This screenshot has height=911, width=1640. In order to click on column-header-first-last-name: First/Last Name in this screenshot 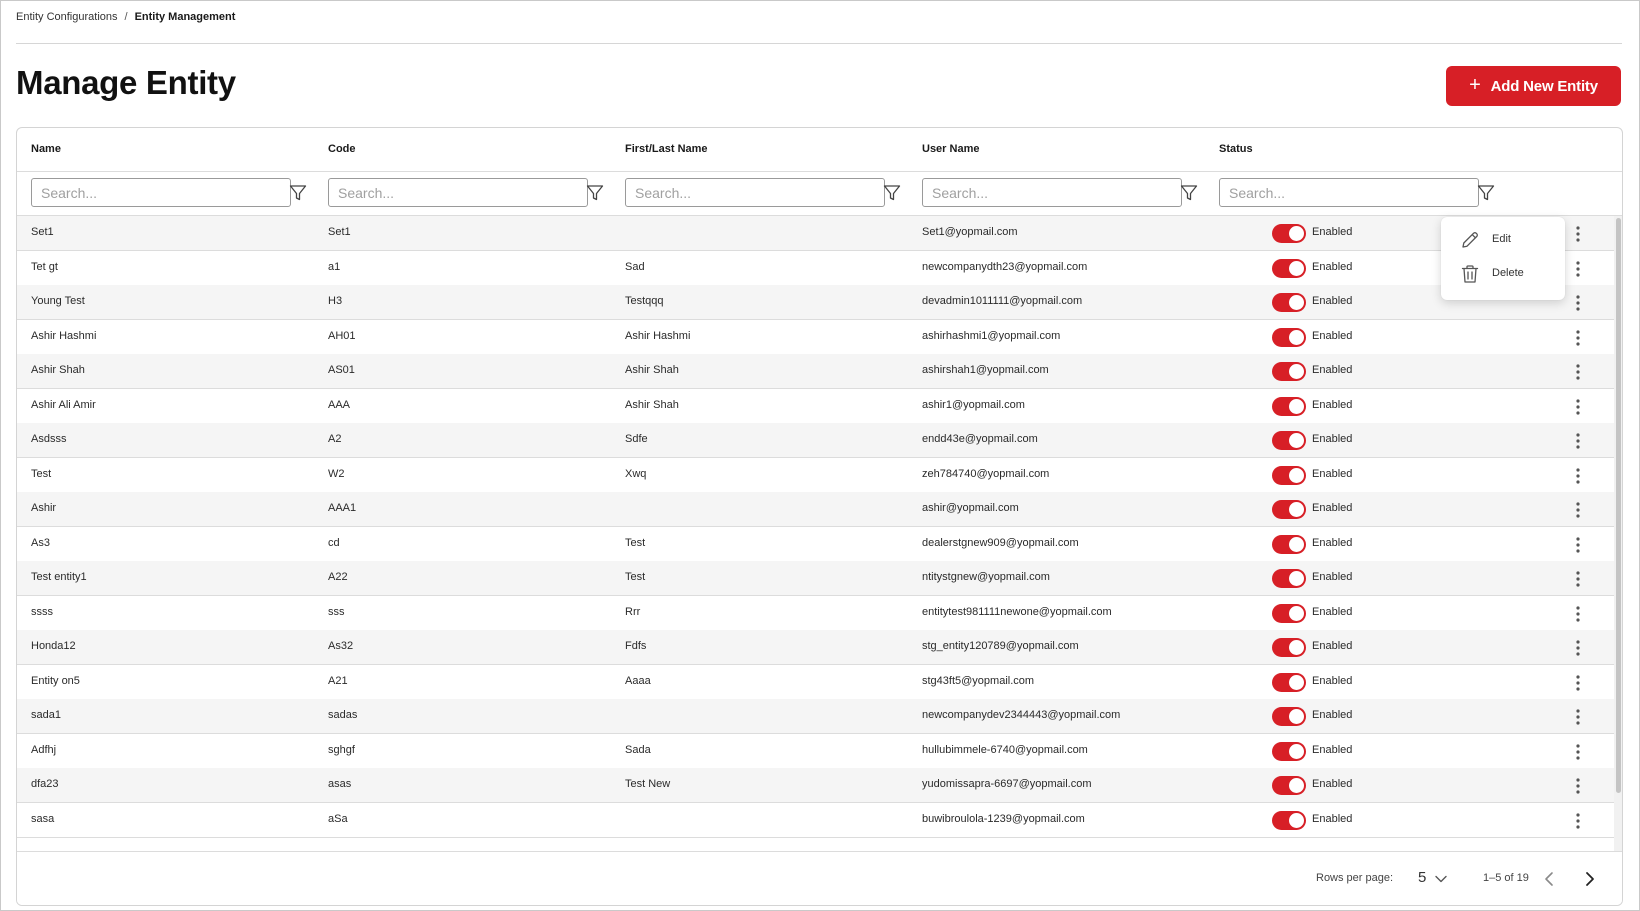, I will do `click(666, 149)`.